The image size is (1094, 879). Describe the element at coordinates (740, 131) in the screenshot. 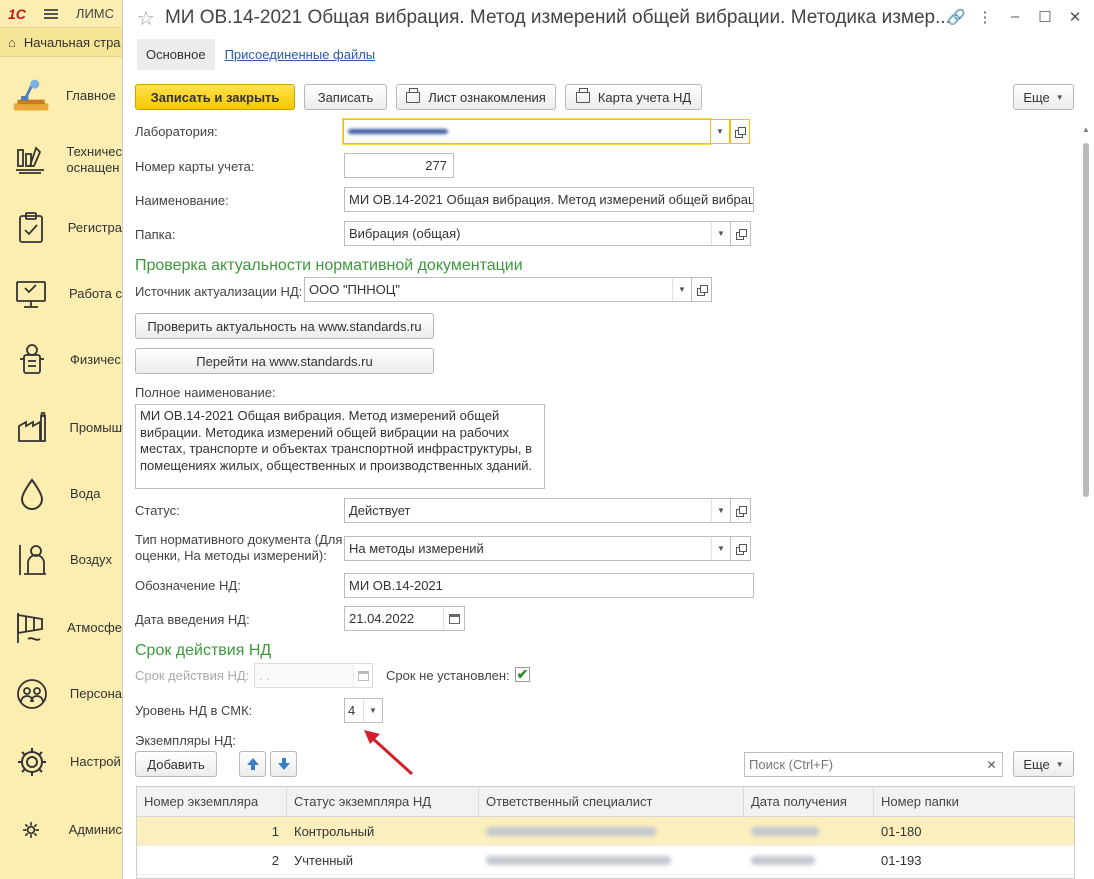

I see `laboratory-open` at that location.